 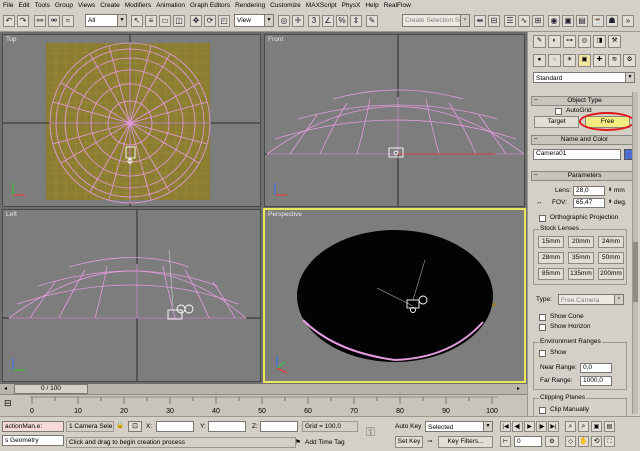 I want to click on go-to-end-icon: ▶|, so click(x=553, y=426).